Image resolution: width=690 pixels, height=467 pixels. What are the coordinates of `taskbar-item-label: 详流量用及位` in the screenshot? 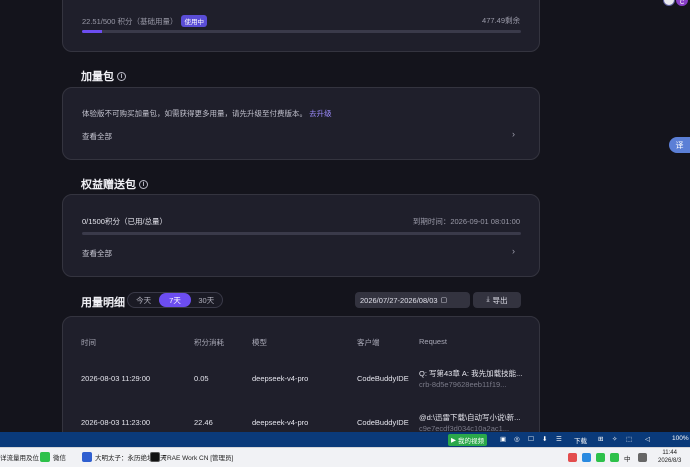 It's located at (19, 458).